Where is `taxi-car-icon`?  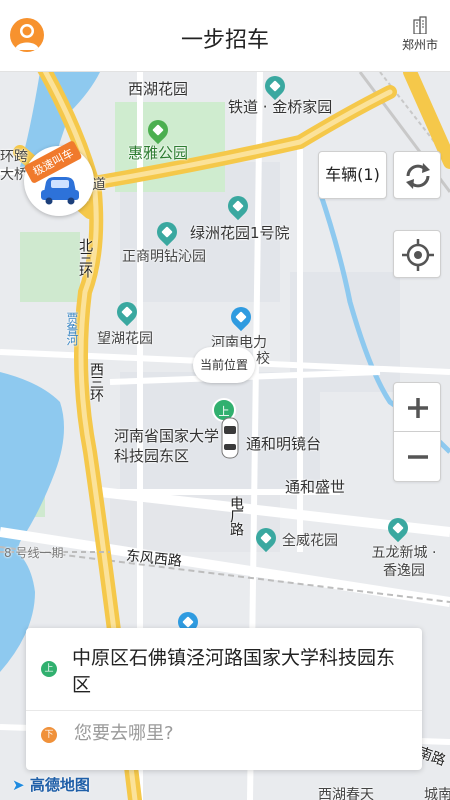
taxi-car-icon is located at coordinates (230, 438).